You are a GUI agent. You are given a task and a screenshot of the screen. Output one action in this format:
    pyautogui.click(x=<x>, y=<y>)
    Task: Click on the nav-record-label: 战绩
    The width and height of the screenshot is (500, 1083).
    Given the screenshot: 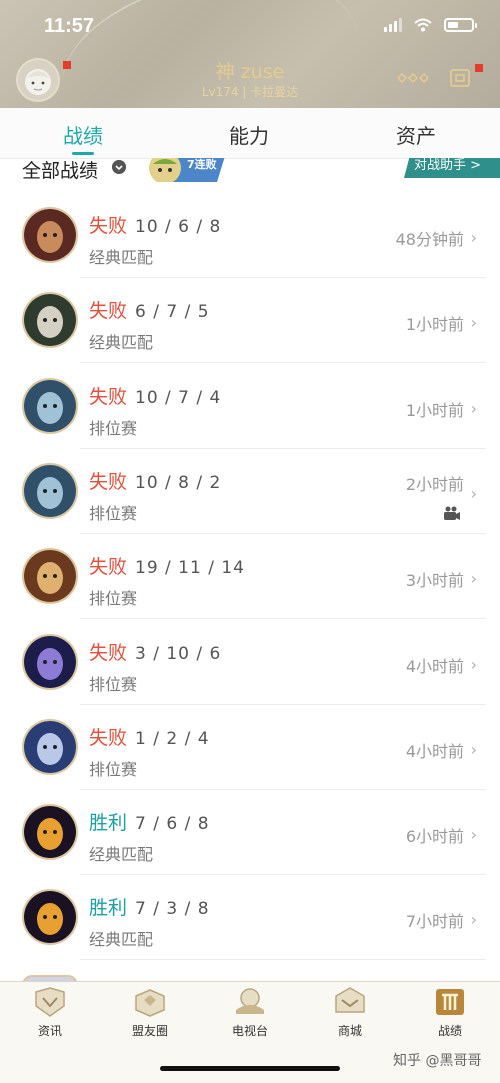 What is the action you would take?
    pyautogui.click(x=449, y=1031)
    